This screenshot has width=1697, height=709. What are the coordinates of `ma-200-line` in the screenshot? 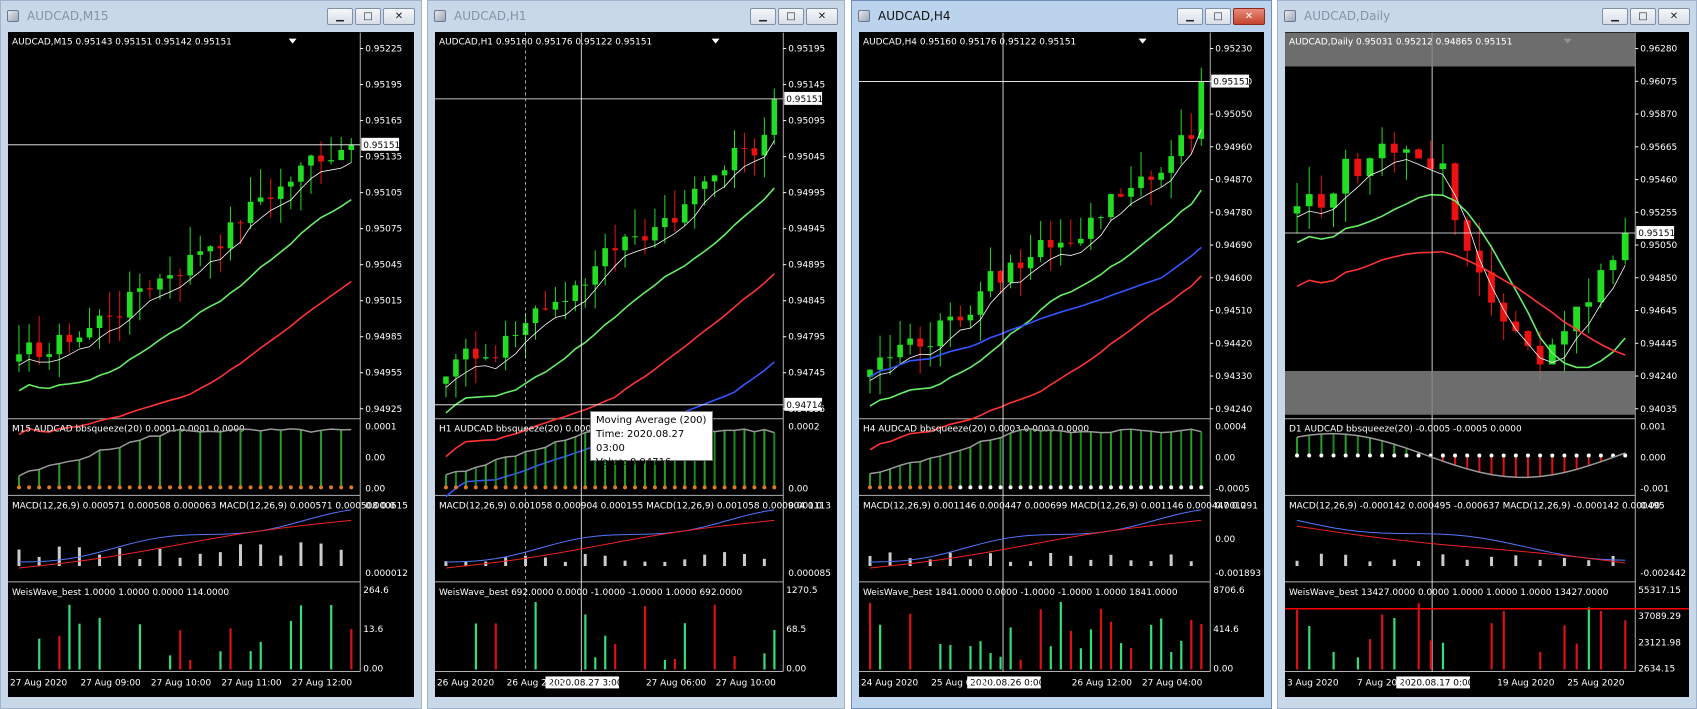 It's located at (1035, 312).